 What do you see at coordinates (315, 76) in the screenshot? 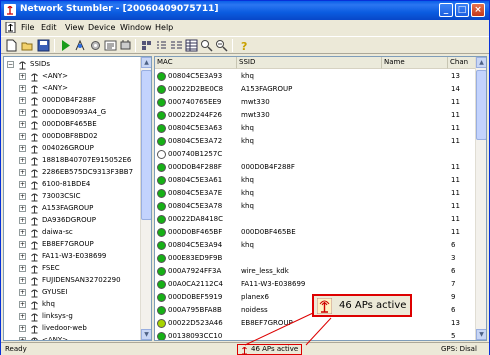
I see `table-row: 00804C5E3A93 khq 13` at bounding box center [315, 76].